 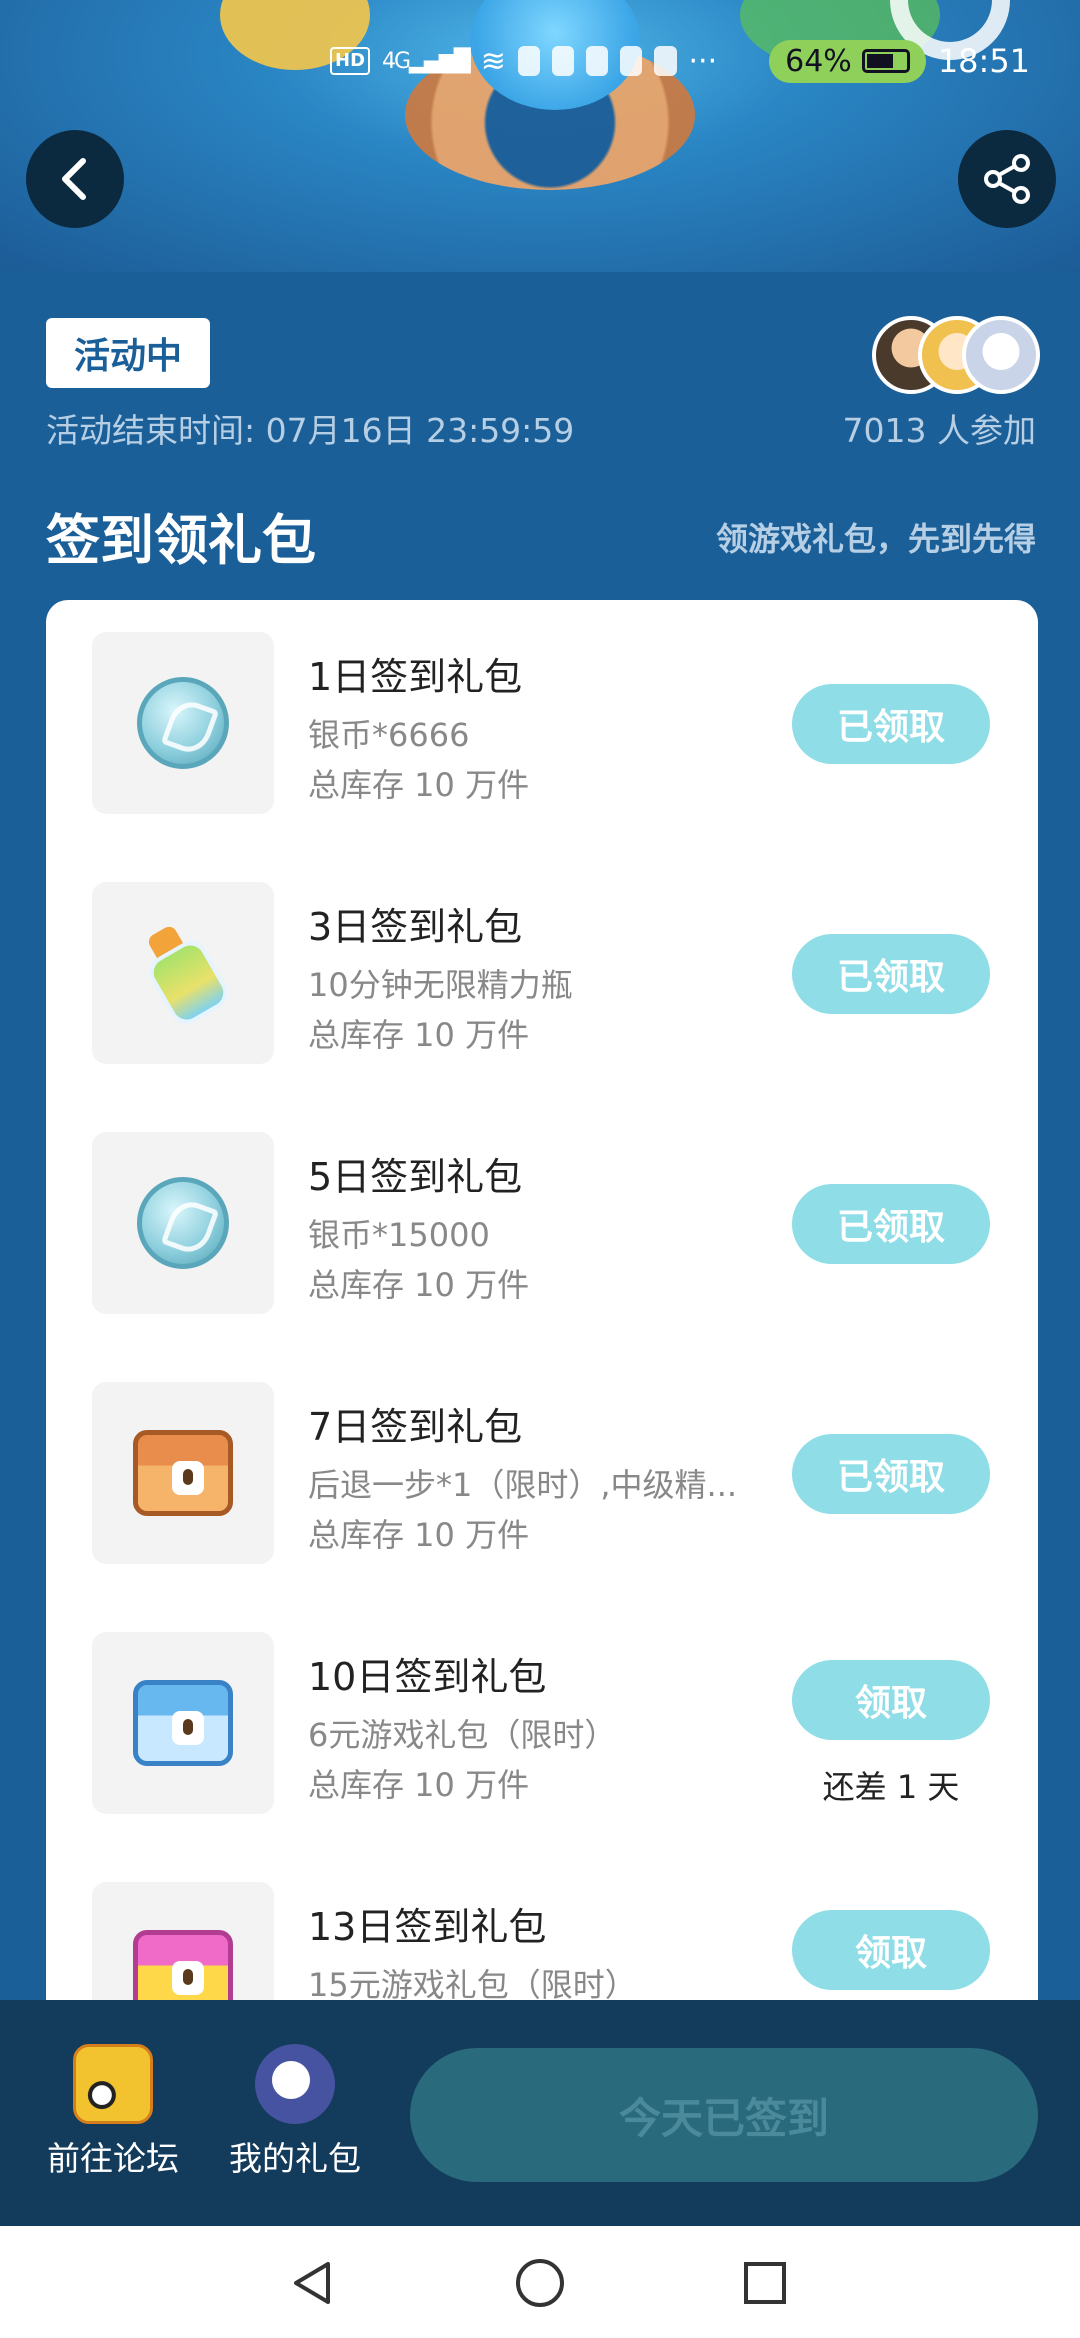 What do you see at coordinates (415, 677) in the screenshot?
I see `gift-title: 1日签到礼包` at bounding box center [415, 677].